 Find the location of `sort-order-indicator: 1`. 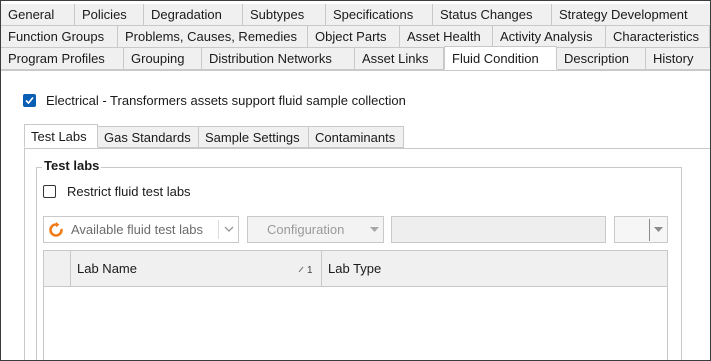

sort-order-indicator: 1 is located at coordinates (310, 270).